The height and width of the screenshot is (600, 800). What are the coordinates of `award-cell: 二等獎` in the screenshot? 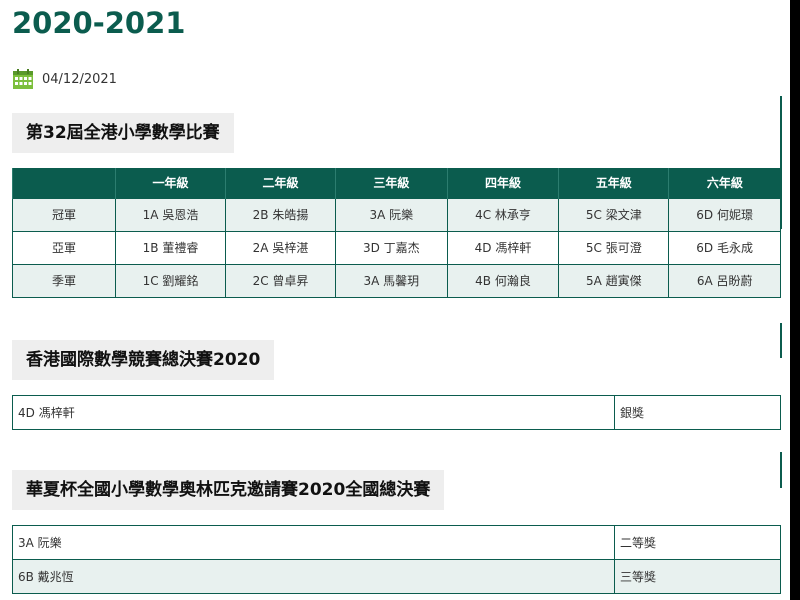 It's located at (697, 542).